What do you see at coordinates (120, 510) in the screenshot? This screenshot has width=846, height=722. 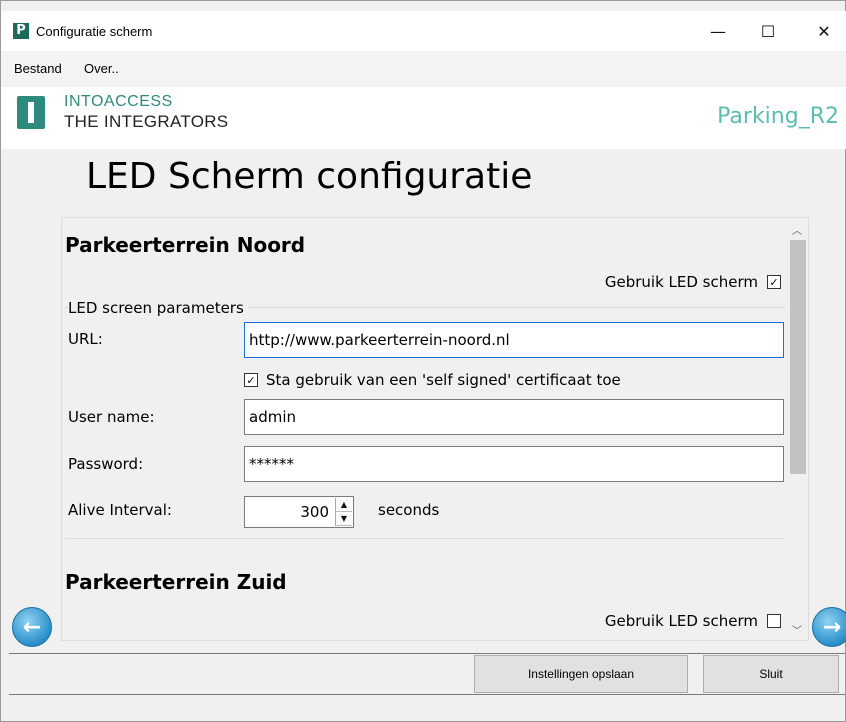 I see `alive-interval-label: Alive Interval:` at bounding box center [120, 510].